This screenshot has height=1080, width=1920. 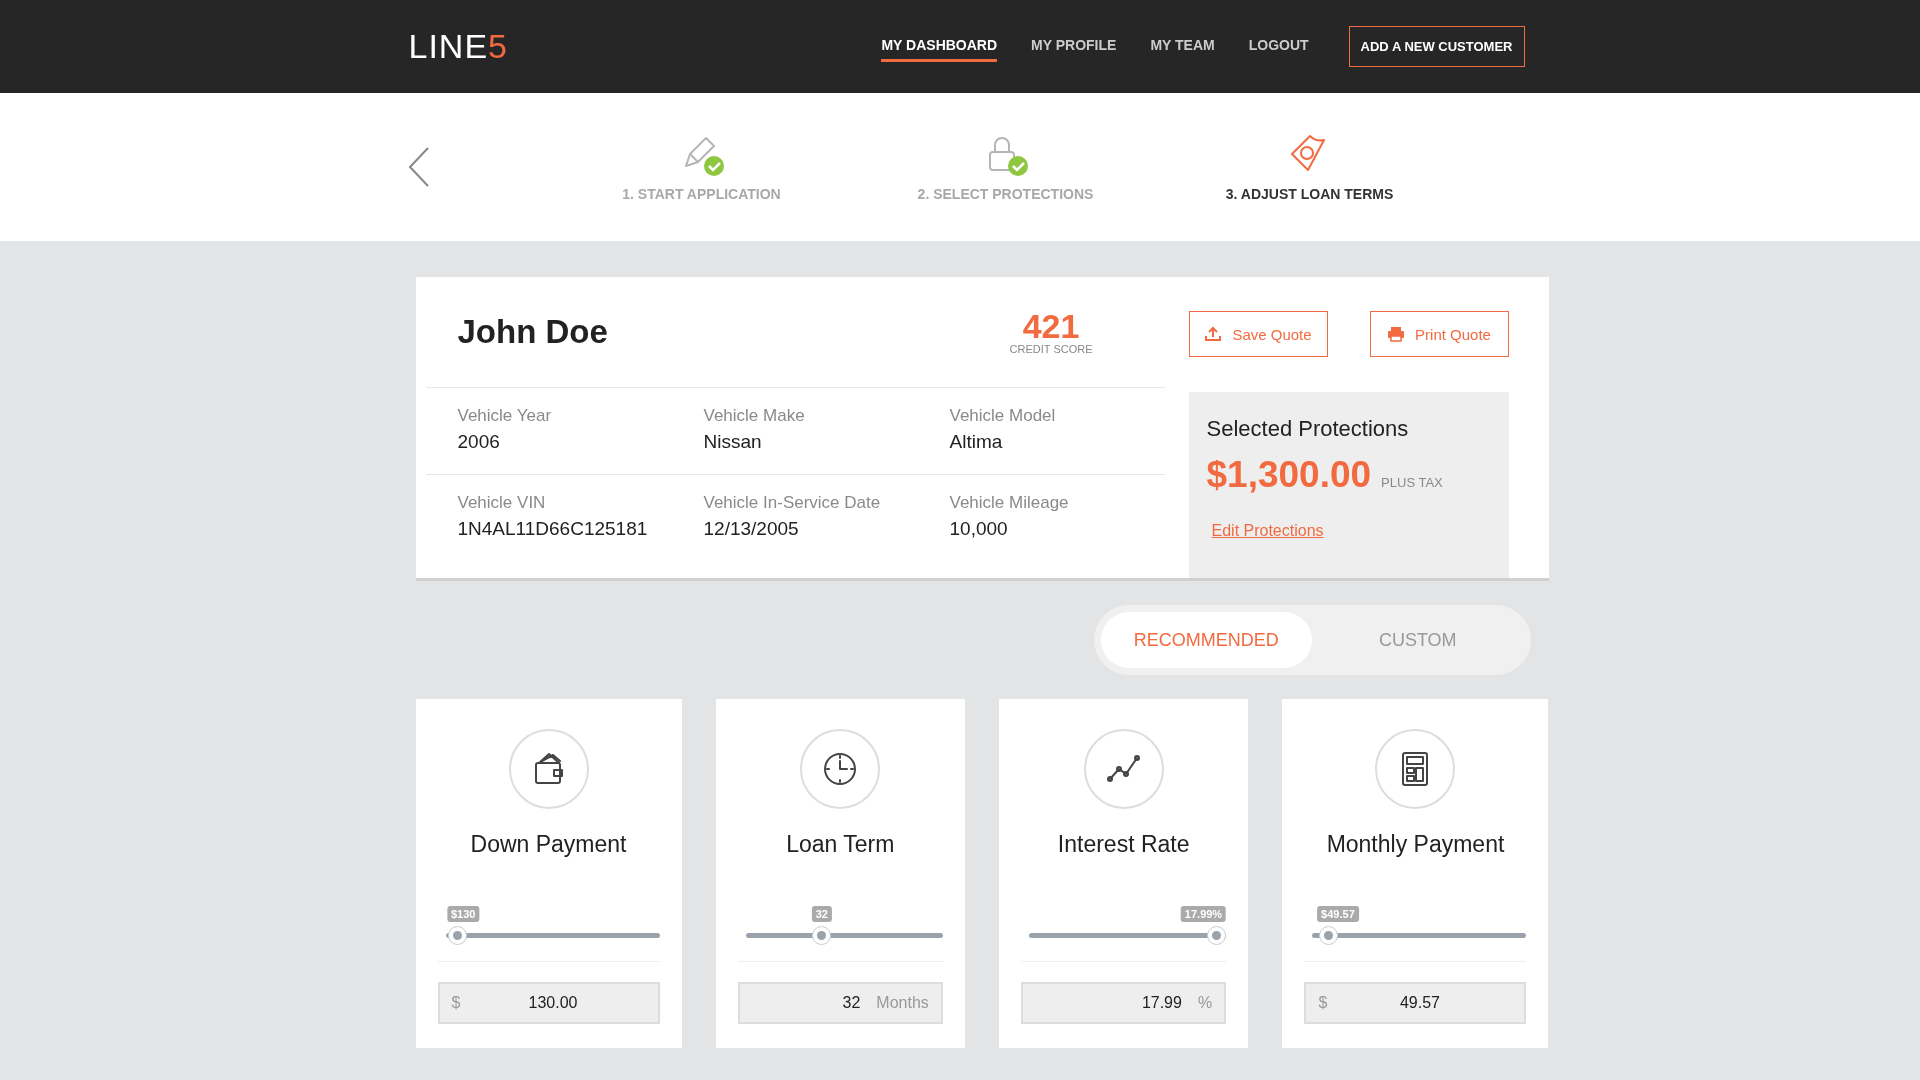 What do you see at coordinates (751, 529) in the screenshot?
I see `field-value: 12/13/2005` at bounding box center [751, 529].